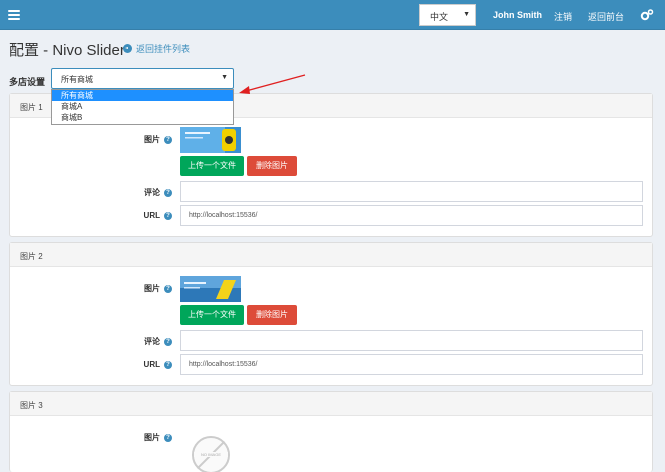 The height and width of the screenshot is (472, 665). I want to click on no-image-placeholder-icon: NO IMAGE, so click(211, 454).